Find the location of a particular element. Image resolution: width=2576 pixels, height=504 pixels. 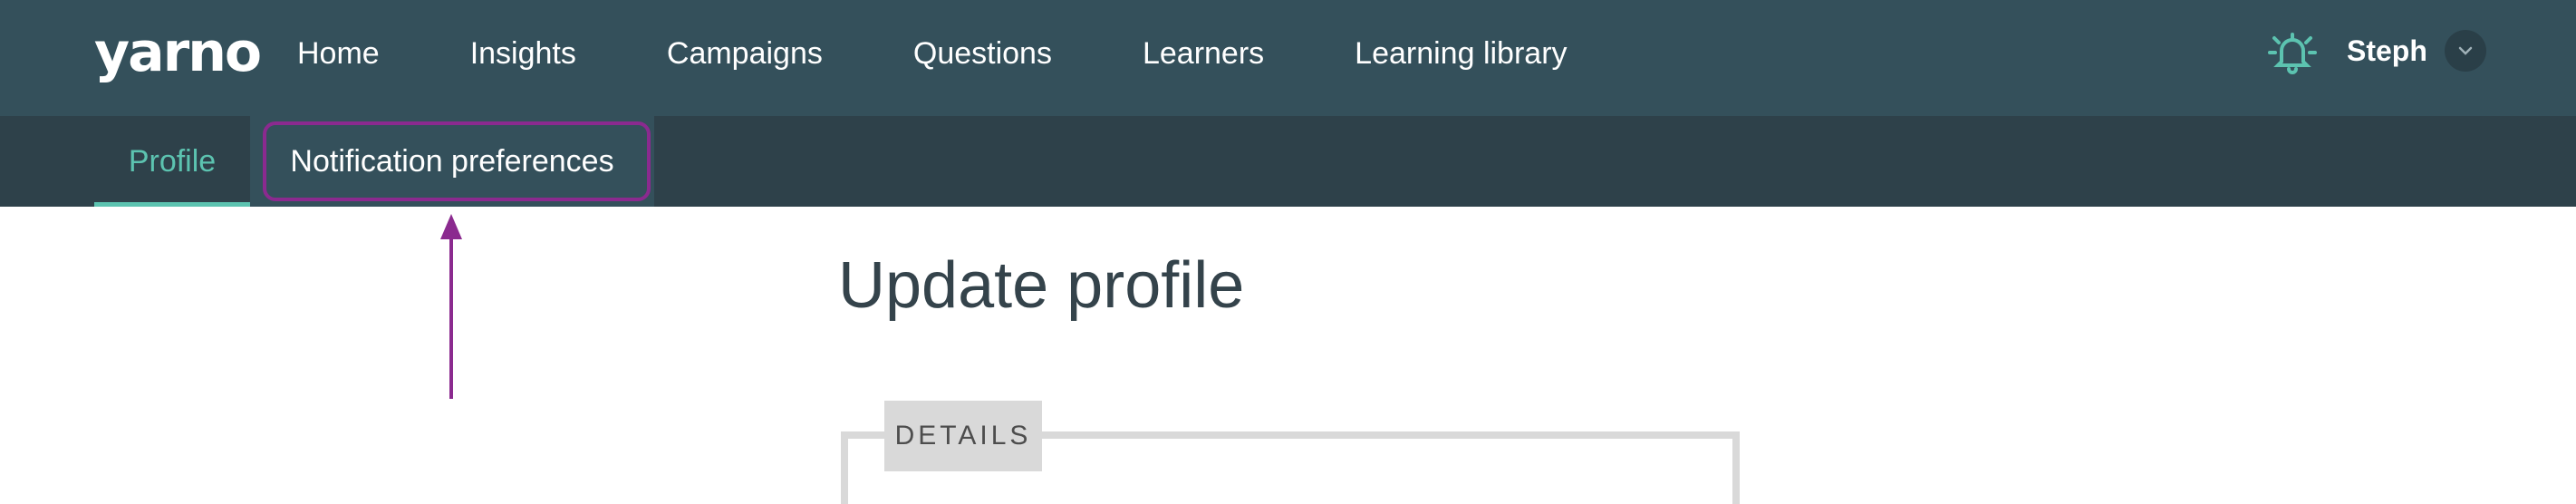

nav-link-campaigns: Campaigns is located at coordinates (745, 54).